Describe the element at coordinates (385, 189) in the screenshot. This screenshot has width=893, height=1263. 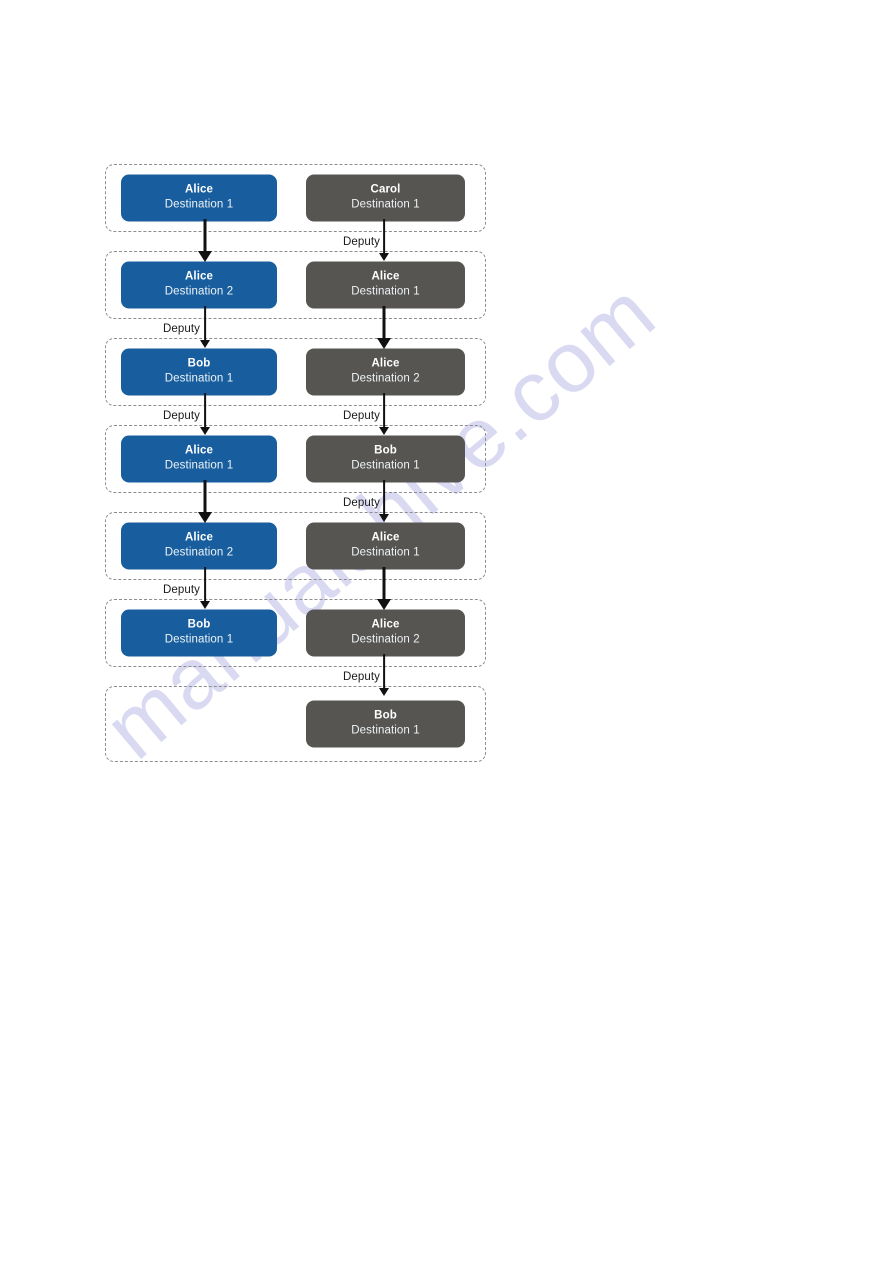
I see `node-name: Carol` at that location.